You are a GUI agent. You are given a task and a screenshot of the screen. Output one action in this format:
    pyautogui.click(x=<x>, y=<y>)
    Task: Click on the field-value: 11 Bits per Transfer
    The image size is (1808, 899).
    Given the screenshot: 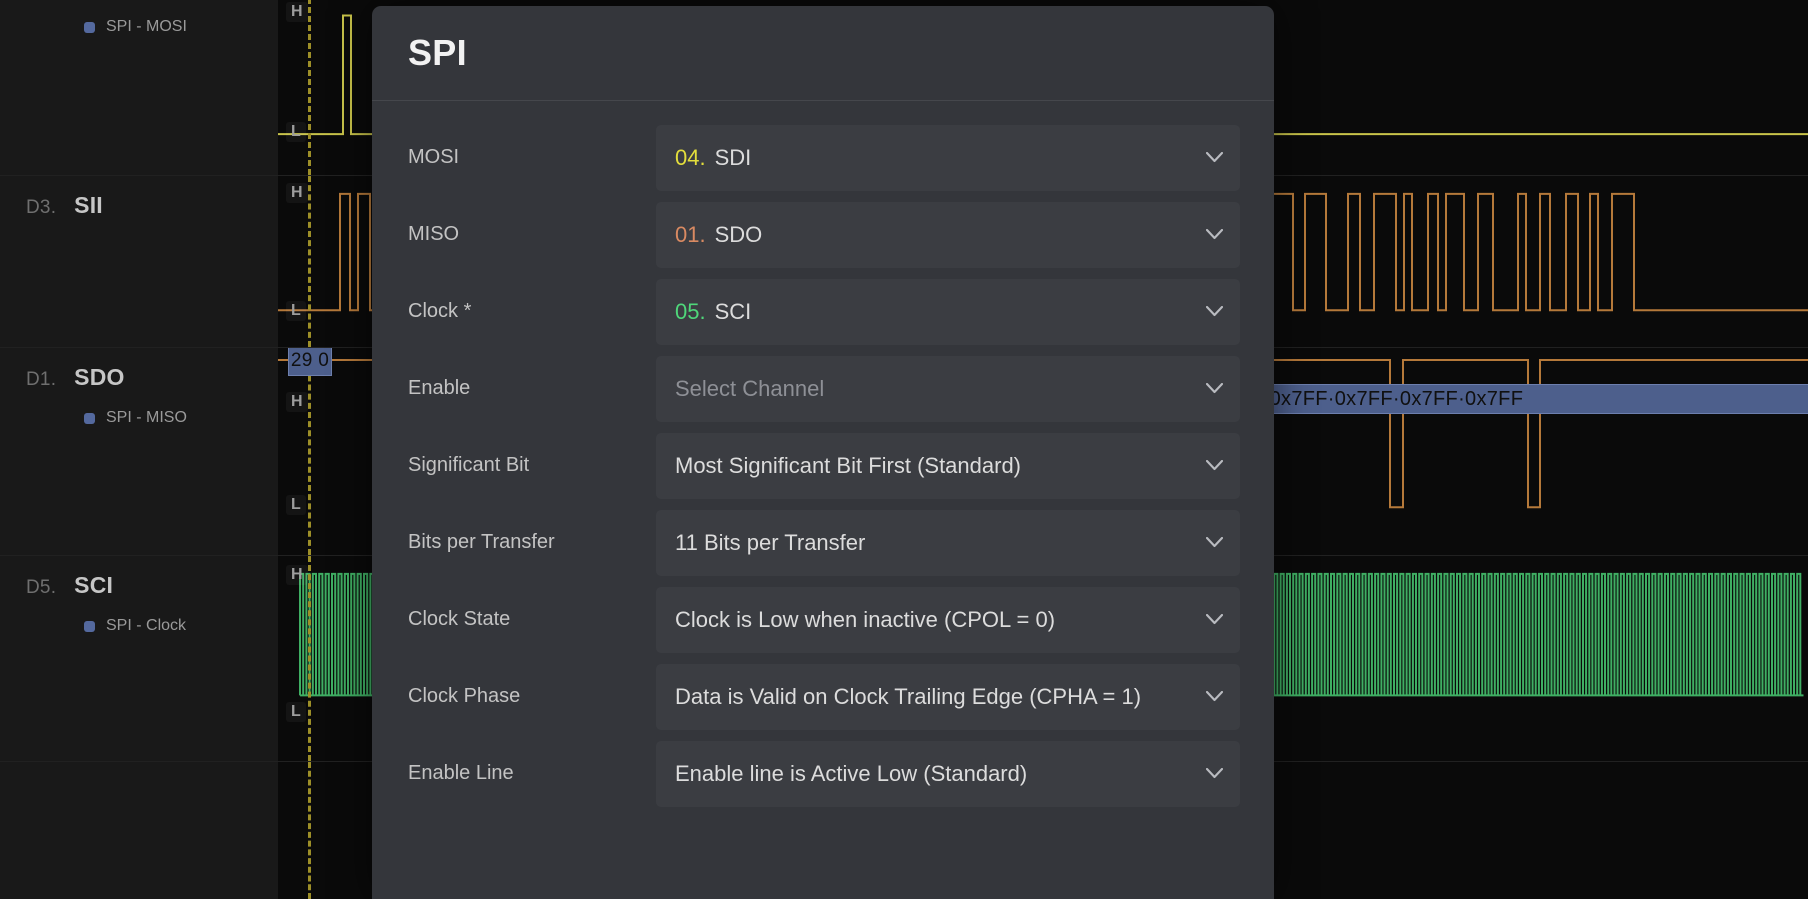 What is the action you would take?
    pyautogui.click(x=770, y=542)
    